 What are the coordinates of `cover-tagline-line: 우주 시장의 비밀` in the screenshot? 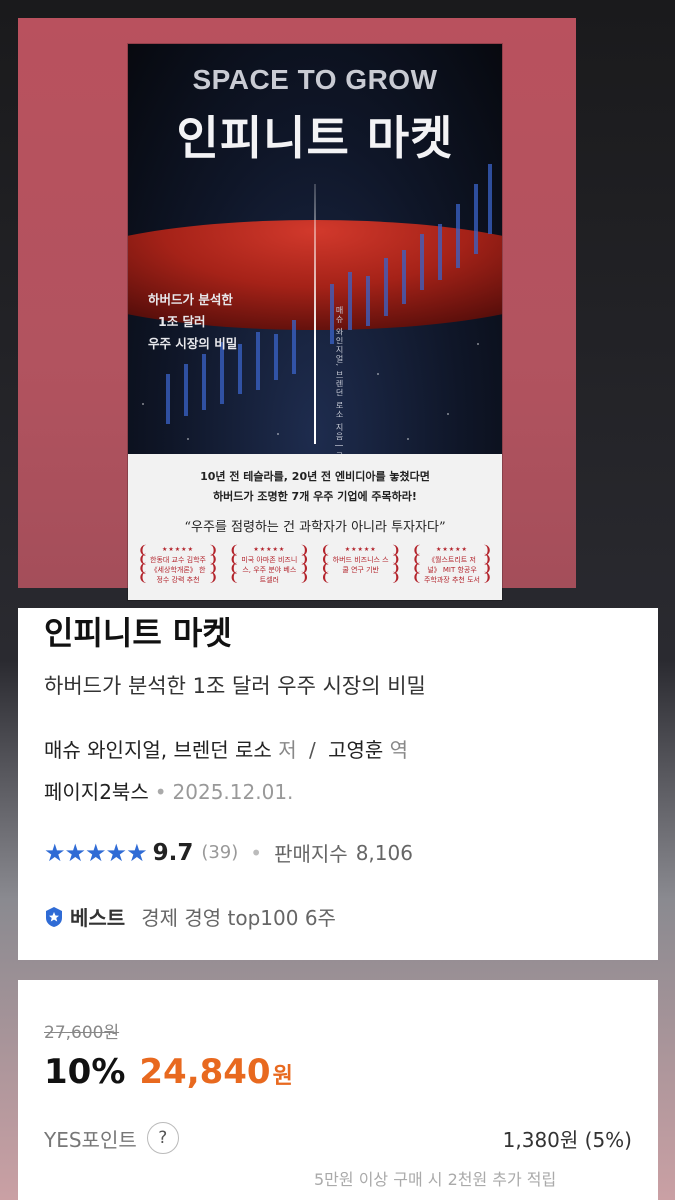 It's located at (193, 343).